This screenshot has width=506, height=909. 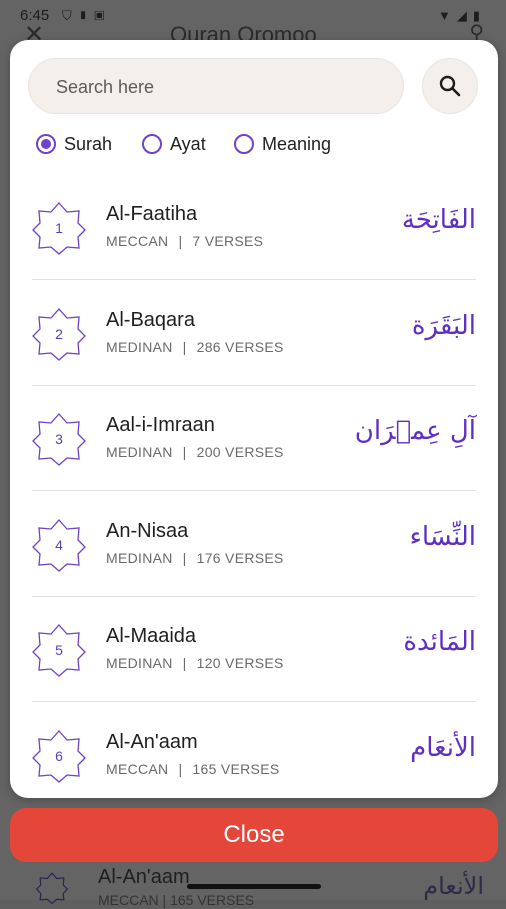 I want to click on surah-number-badge: 1, so click(x=59, y=228).